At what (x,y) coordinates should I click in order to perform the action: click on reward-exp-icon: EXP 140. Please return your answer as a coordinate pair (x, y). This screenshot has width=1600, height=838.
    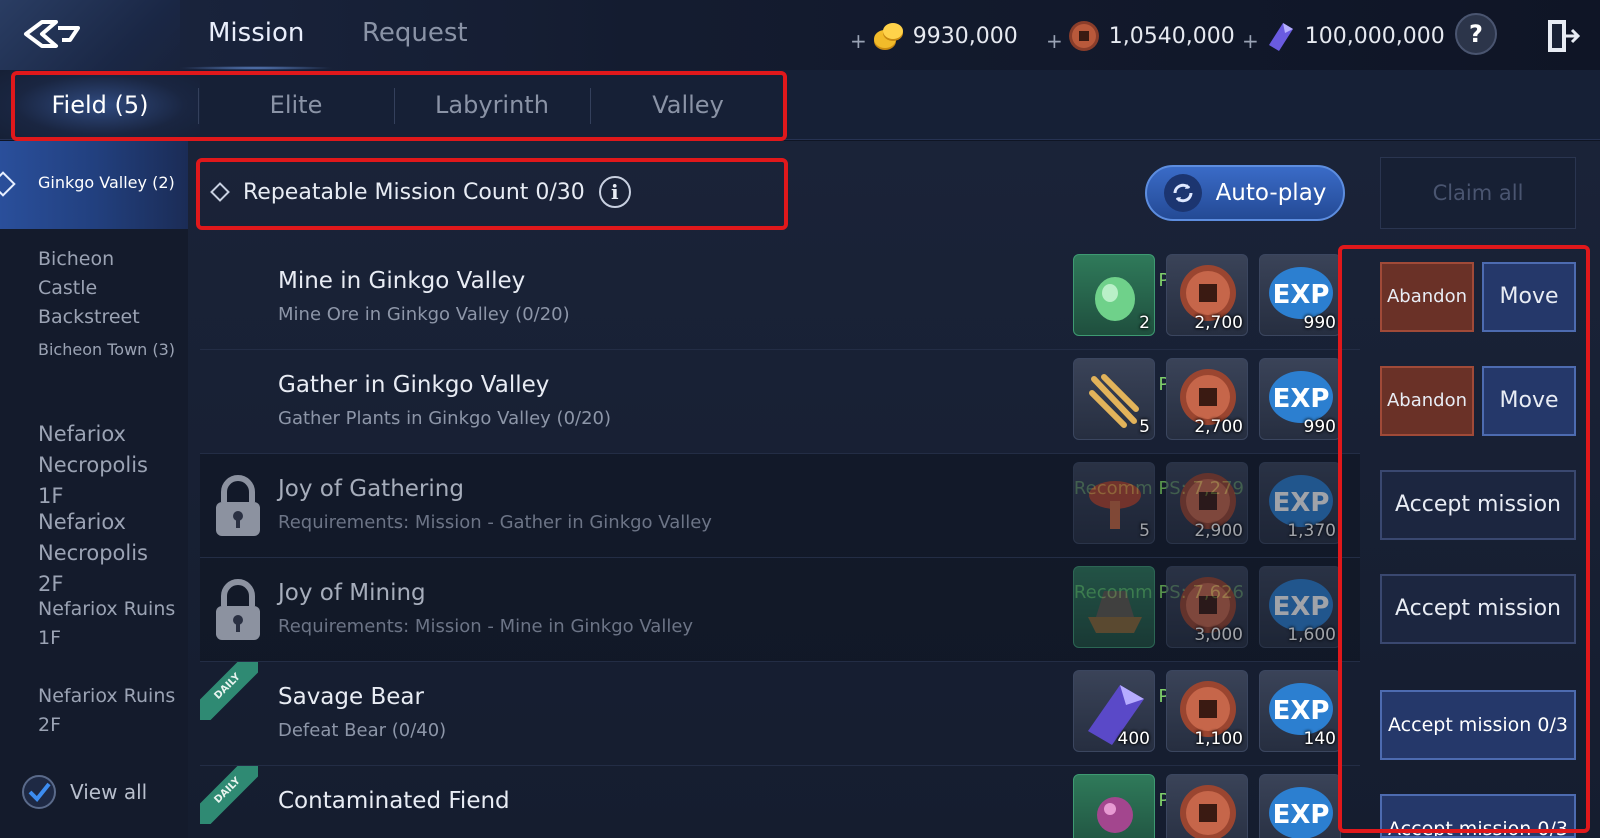
    Looking at the image, I should click on (1300, 711).